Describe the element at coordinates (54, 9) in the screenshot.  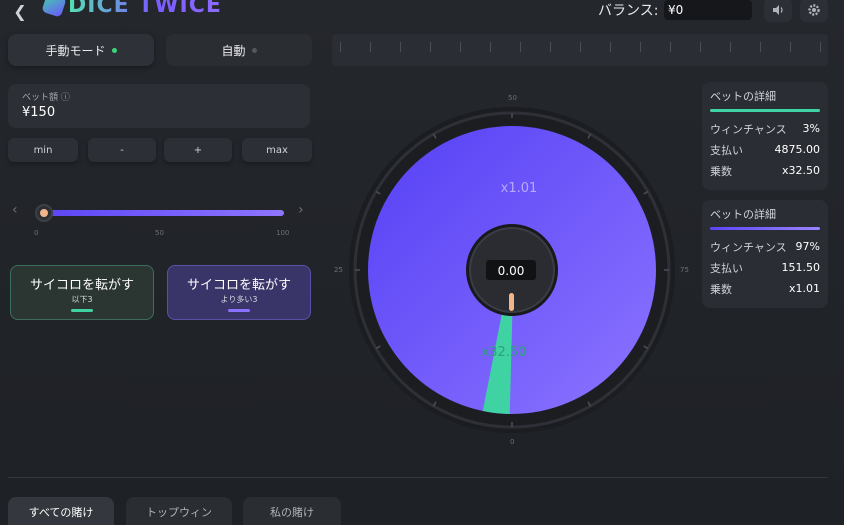
I see `dice-logo-icon` at that location.